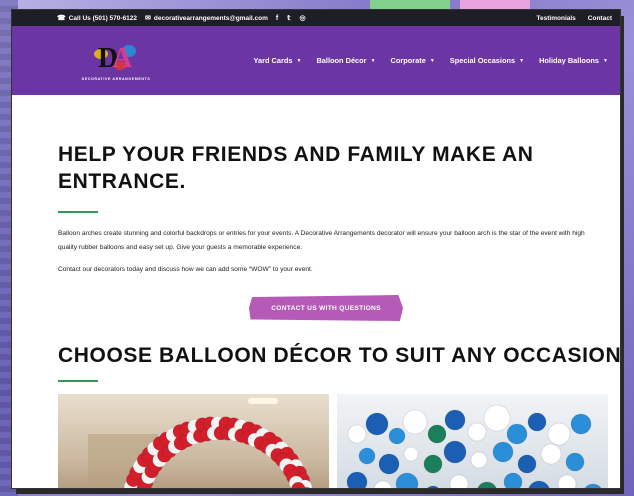  What do you see at coordinates (303, 18) in the screenshot?
I see `instagram-icon: ◎` at bounding box center [303, 18].